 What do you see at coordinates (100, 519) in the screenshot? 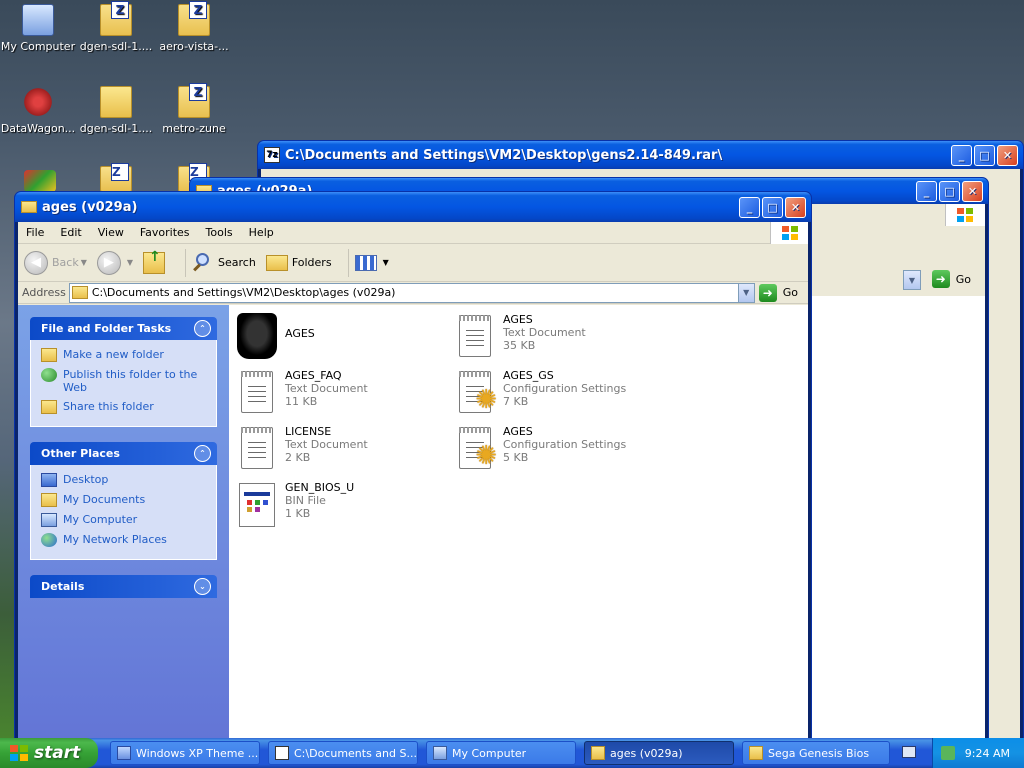
I see `place-label: My Computer` at bounding box center [100, 519].